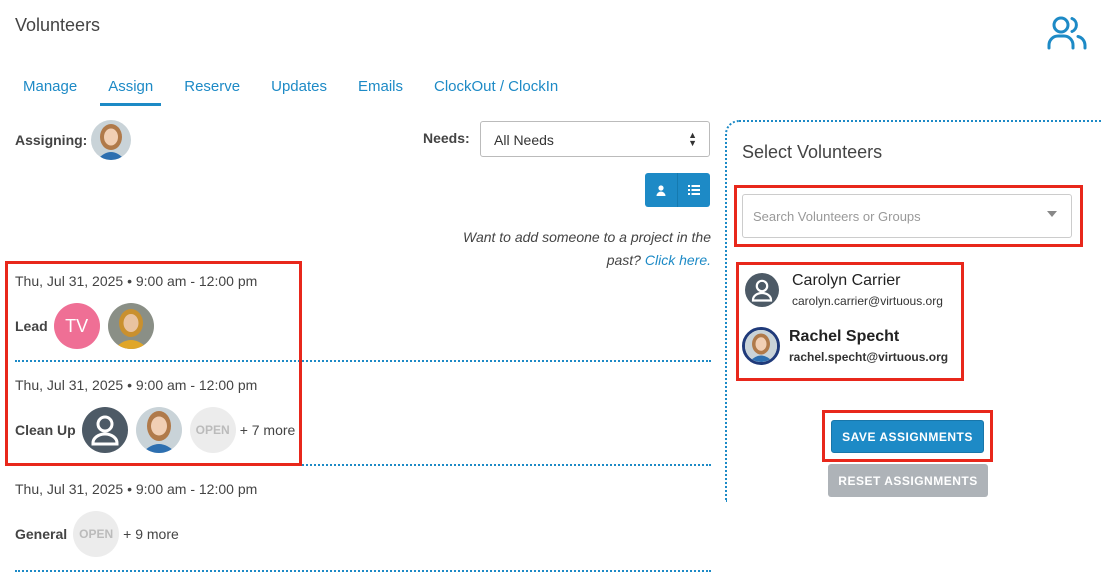  Describe the element at coordinates (151, 534) in the screenshot. I see `more-count: + 9 more` at that location.